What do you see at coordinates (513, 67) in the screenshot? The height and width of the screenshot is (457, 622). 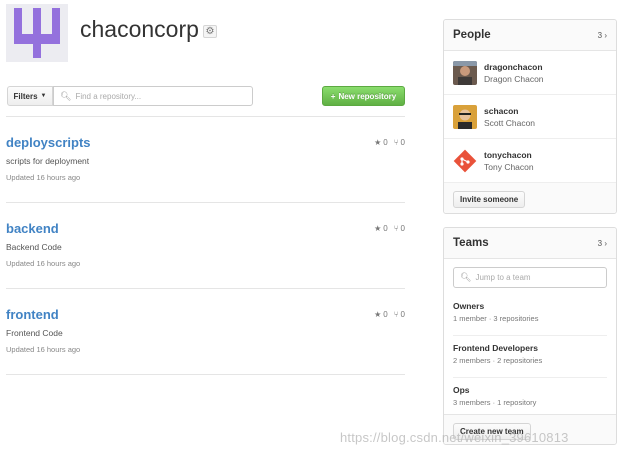 I see `person-login: dragonchacon` at bounding box center [513, 67].